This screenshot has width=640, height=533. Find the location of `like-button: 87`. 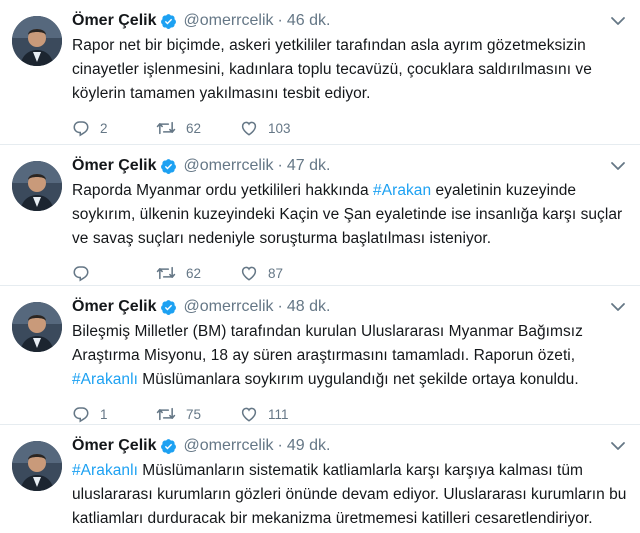

like-button: 87 is located at coordinates (282, 273).